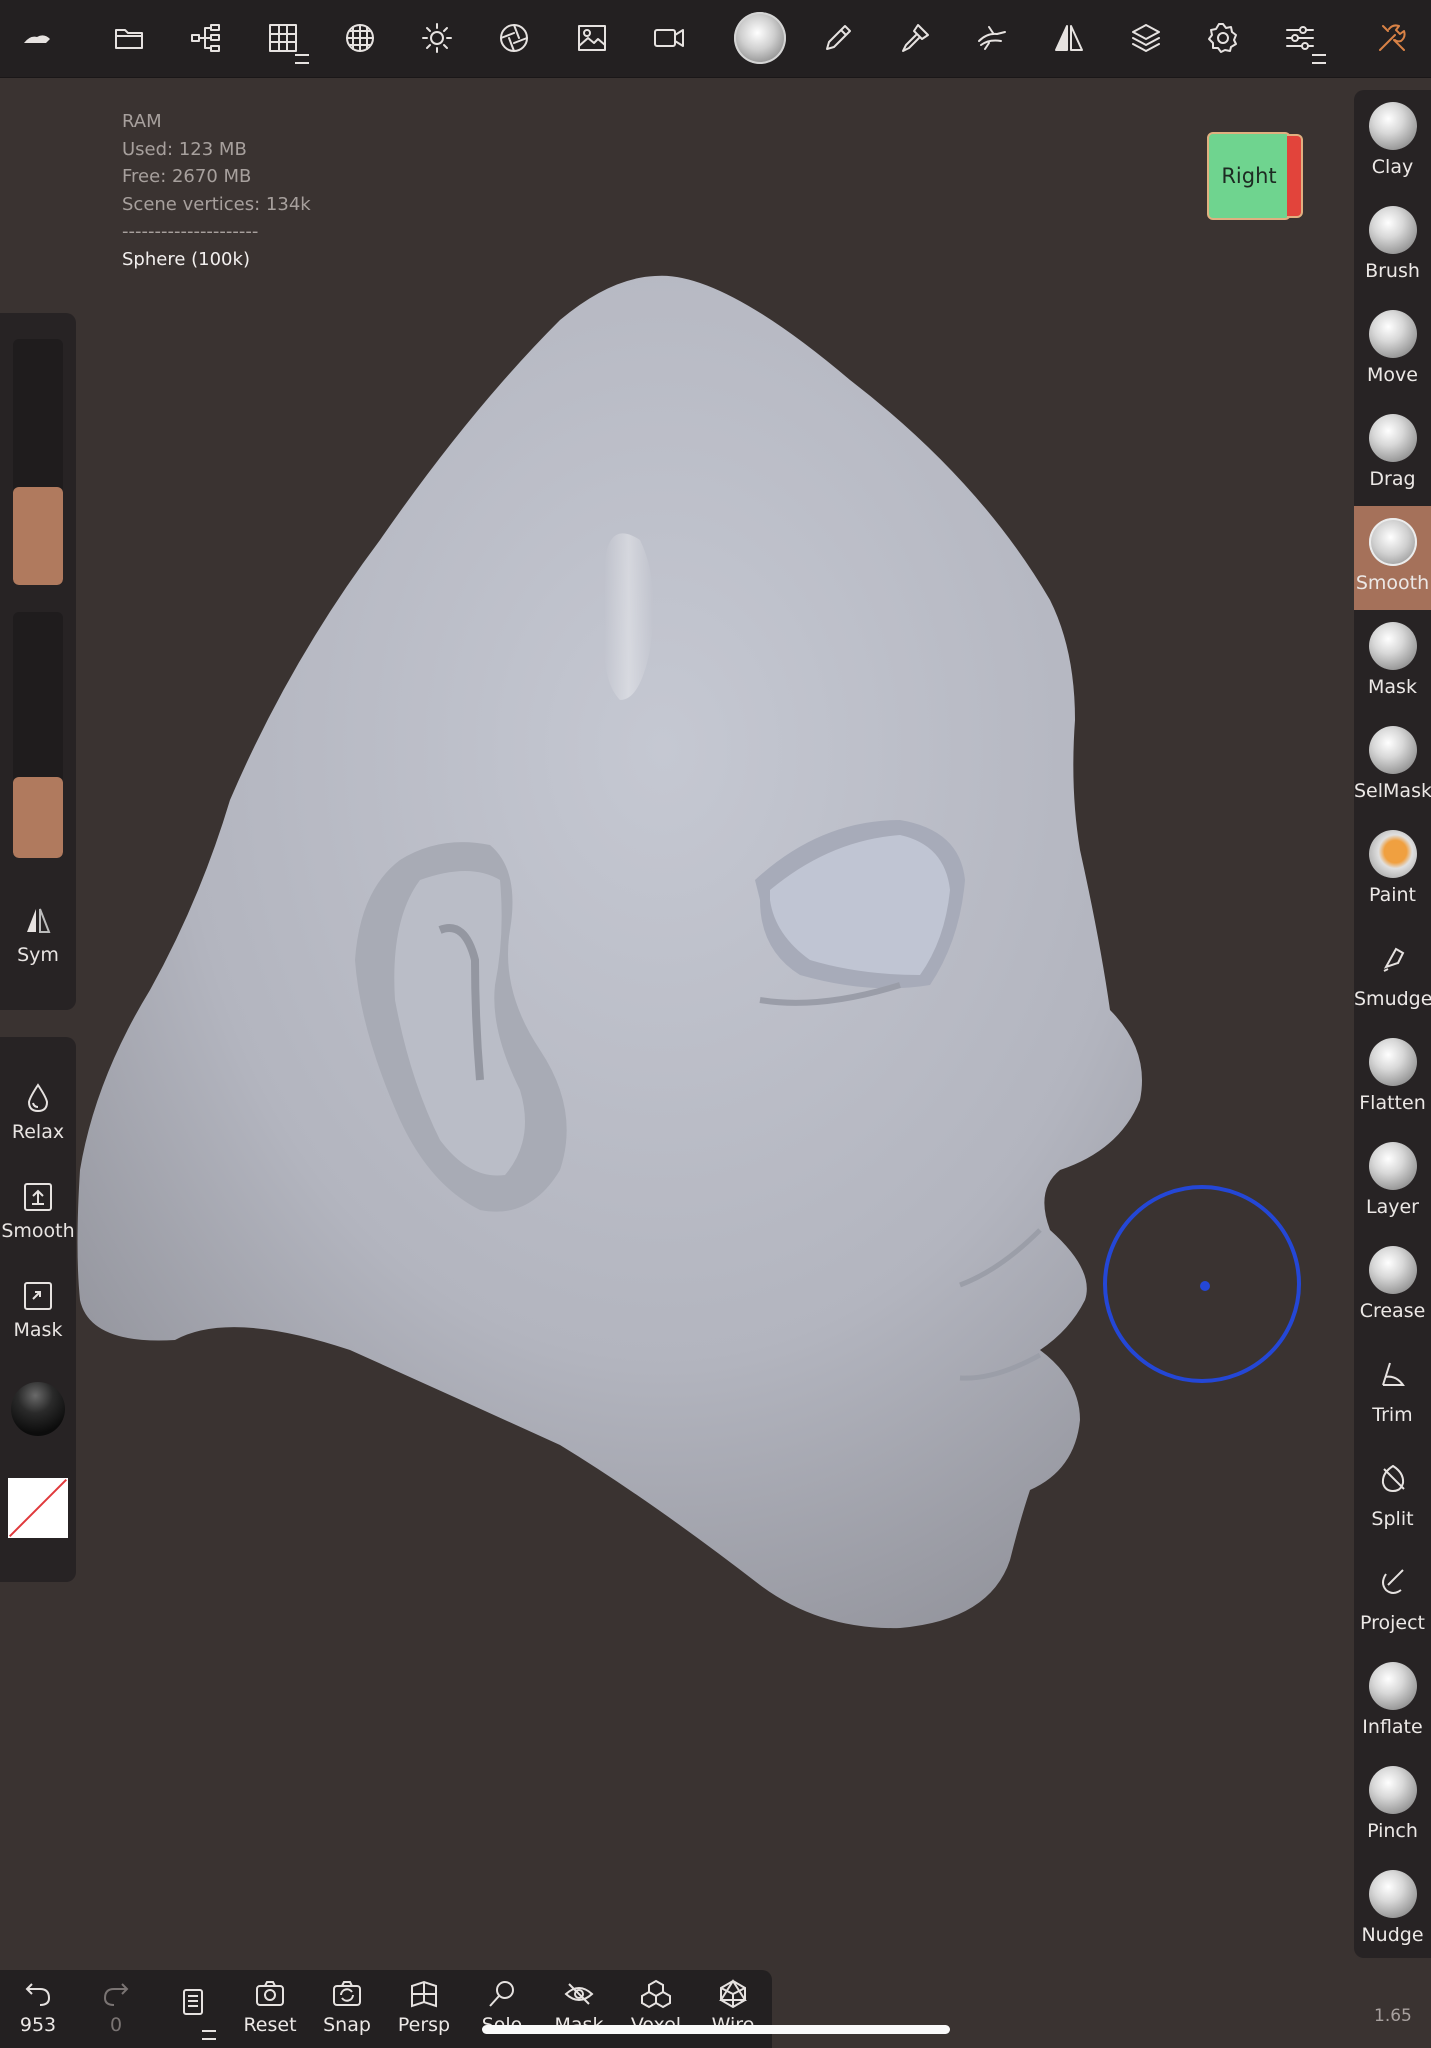 This screenshot has width=1431, height=2048. Describe the element at coordinates (1392, 1686) in the screenshot. I see `inflate-icon` at that location.